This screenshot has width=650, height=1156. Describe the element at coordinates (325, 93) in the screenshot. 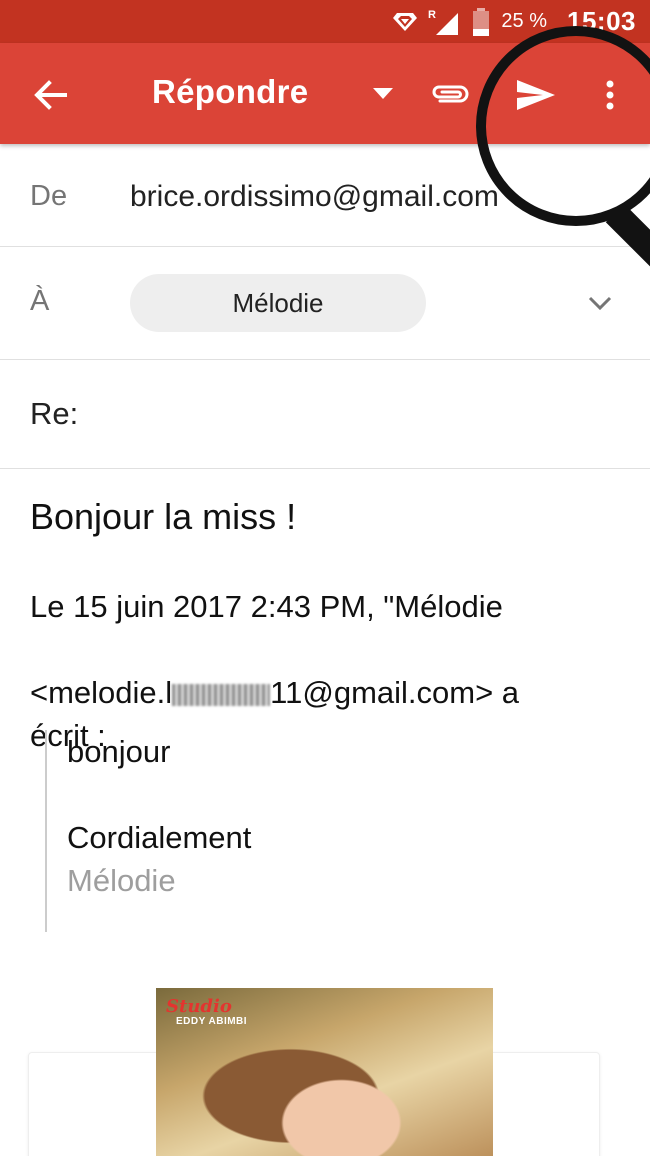

I see `app-bar: Répondre` at that location.